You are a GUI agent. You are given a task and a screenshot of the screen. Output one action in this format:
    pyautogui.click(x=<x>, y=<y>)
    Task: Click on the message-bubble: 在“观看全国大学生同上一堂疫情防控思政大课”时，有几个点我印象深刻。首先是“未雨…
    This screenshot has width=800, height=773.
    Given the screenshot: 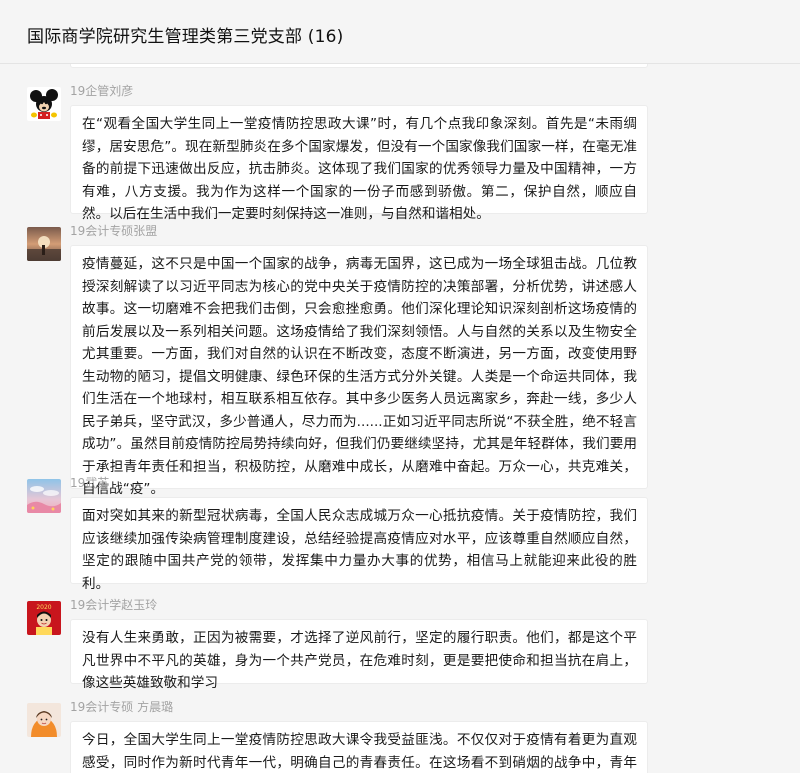 What is the action you would take?
    pyautogui.click(x=359, y=163)
    